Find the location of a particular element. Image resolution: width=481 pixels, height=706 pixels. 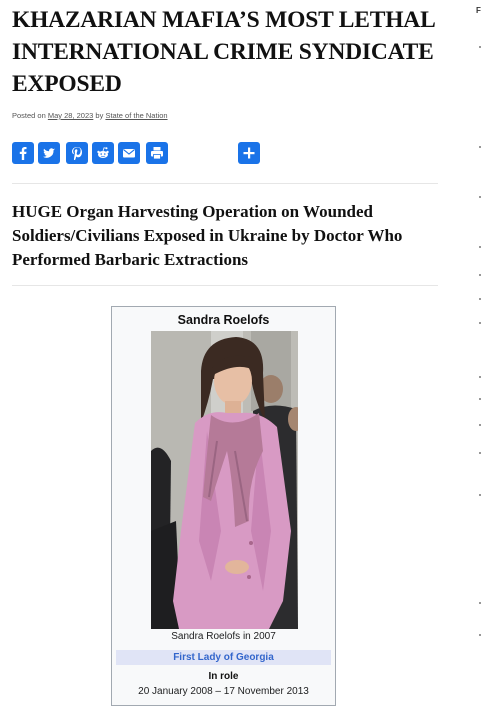

twitter-icon is located at coordinates (49, 153).